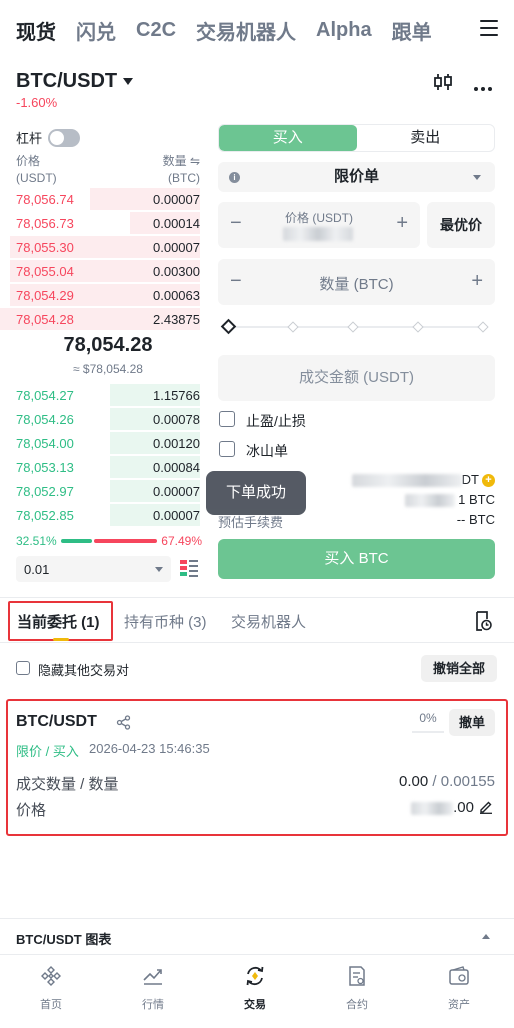 The width and height of the screenshot is (514, 1028). Describe the element at coordinates (459, 668) in the screenshot. I see `cancel-all-button: 撤销全部` at that location.